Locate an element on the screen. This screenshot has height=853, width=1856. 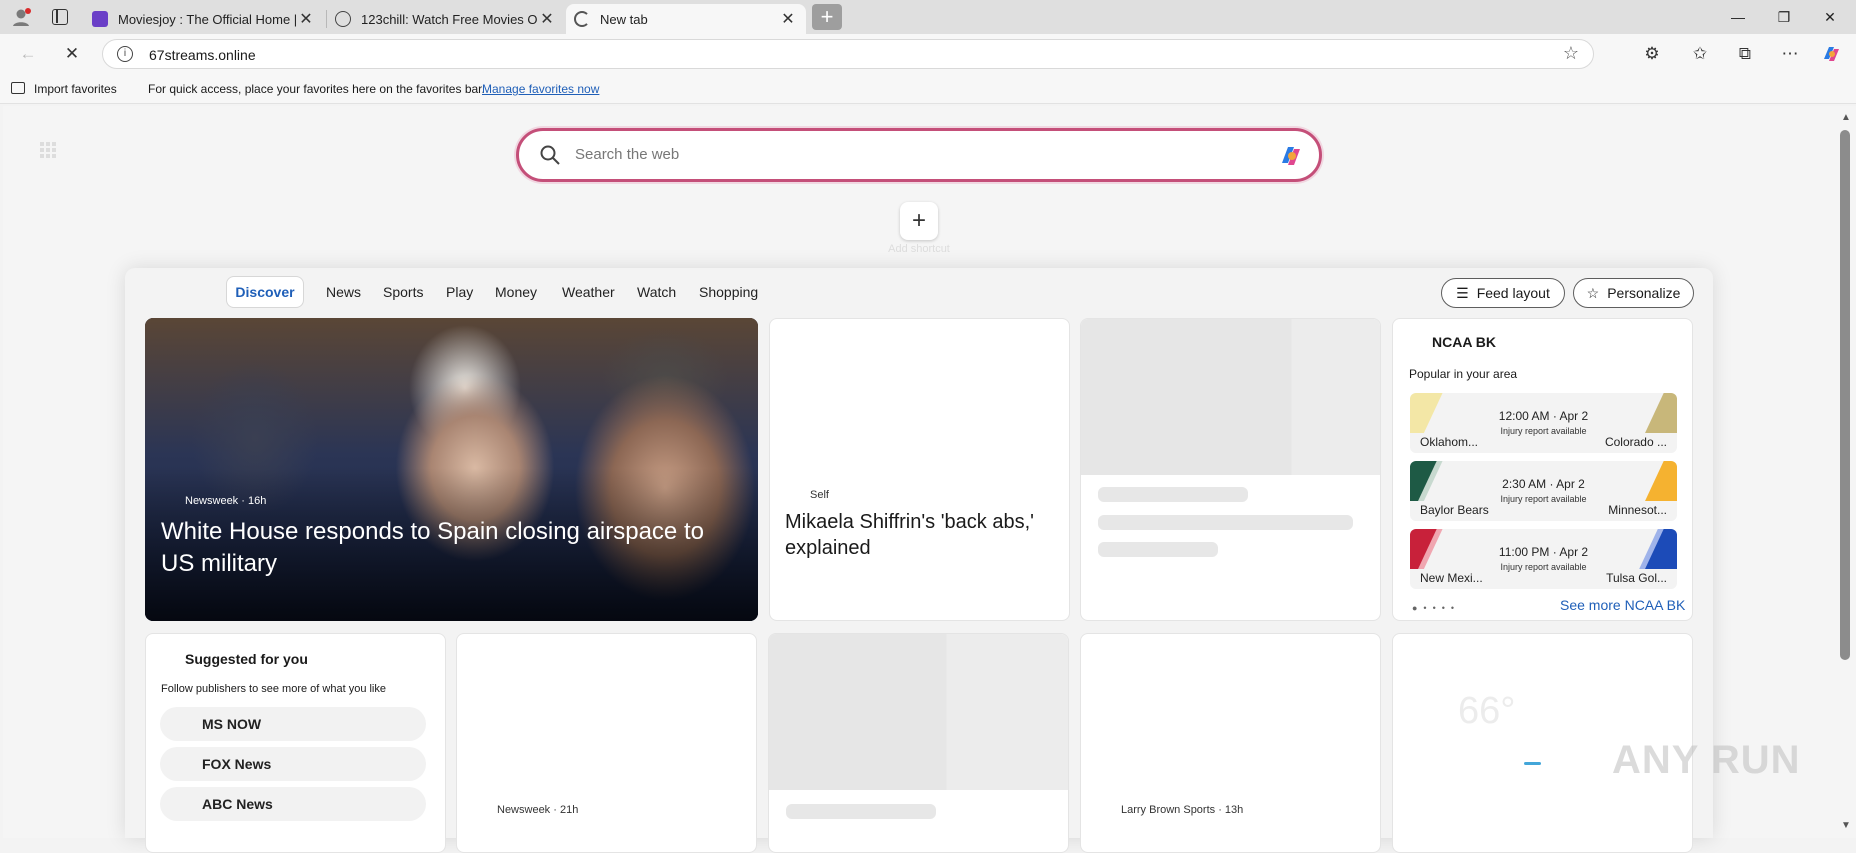
add-shortcut-button: + is located at coordinates (919, 221).